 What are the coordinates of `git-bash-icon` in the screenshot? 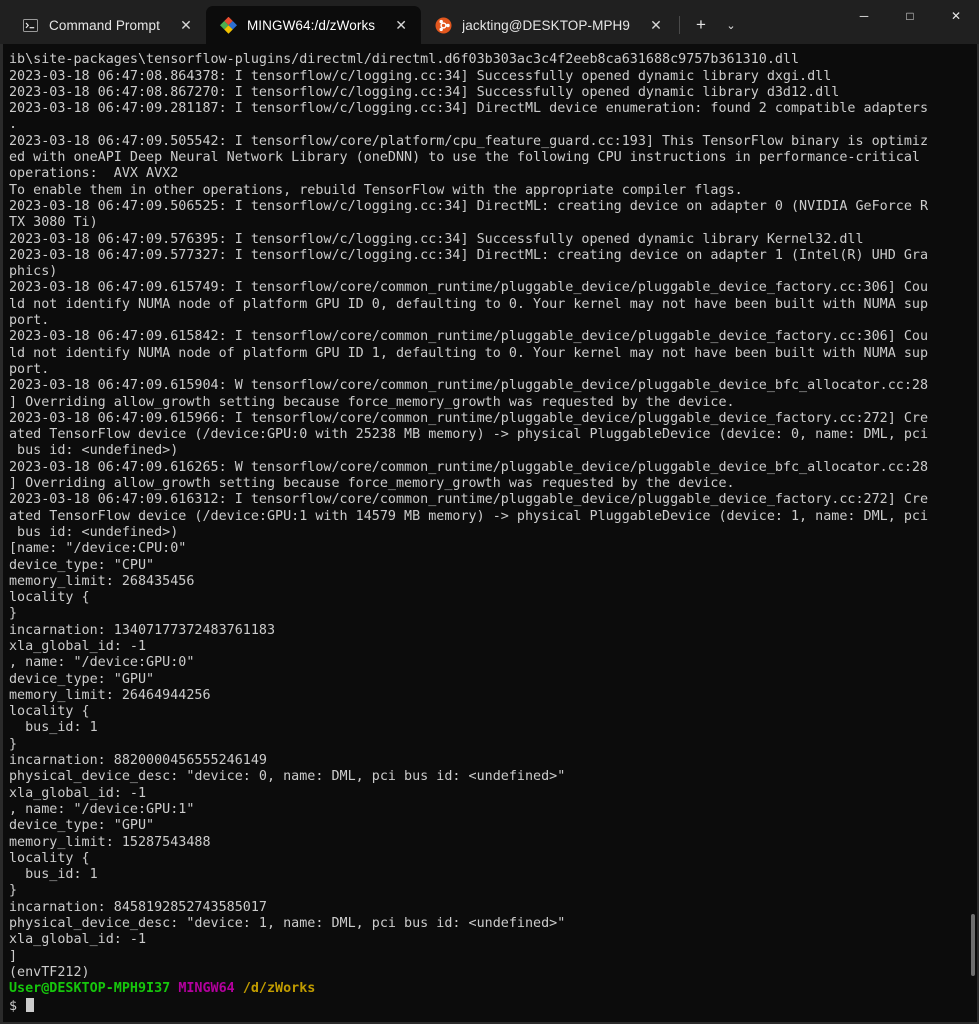 It's located at (228, 25).